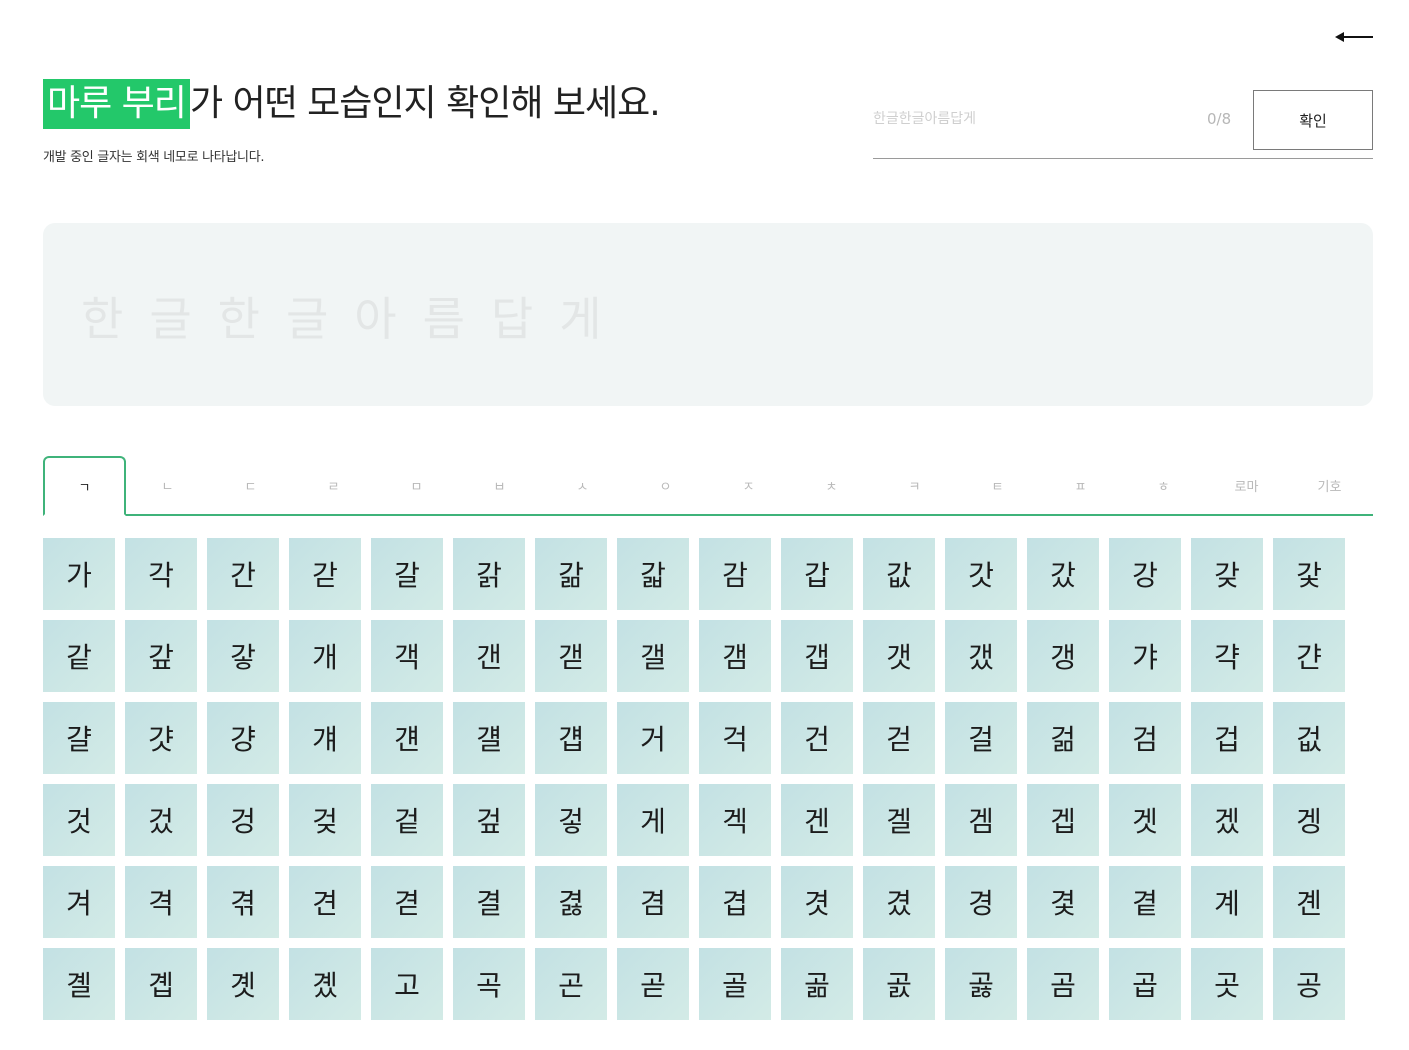  What do you see at coordinates (1227, 656) in the screenshot?
I see `glyph-cell: 갹` at bounding box center [1227, 656].